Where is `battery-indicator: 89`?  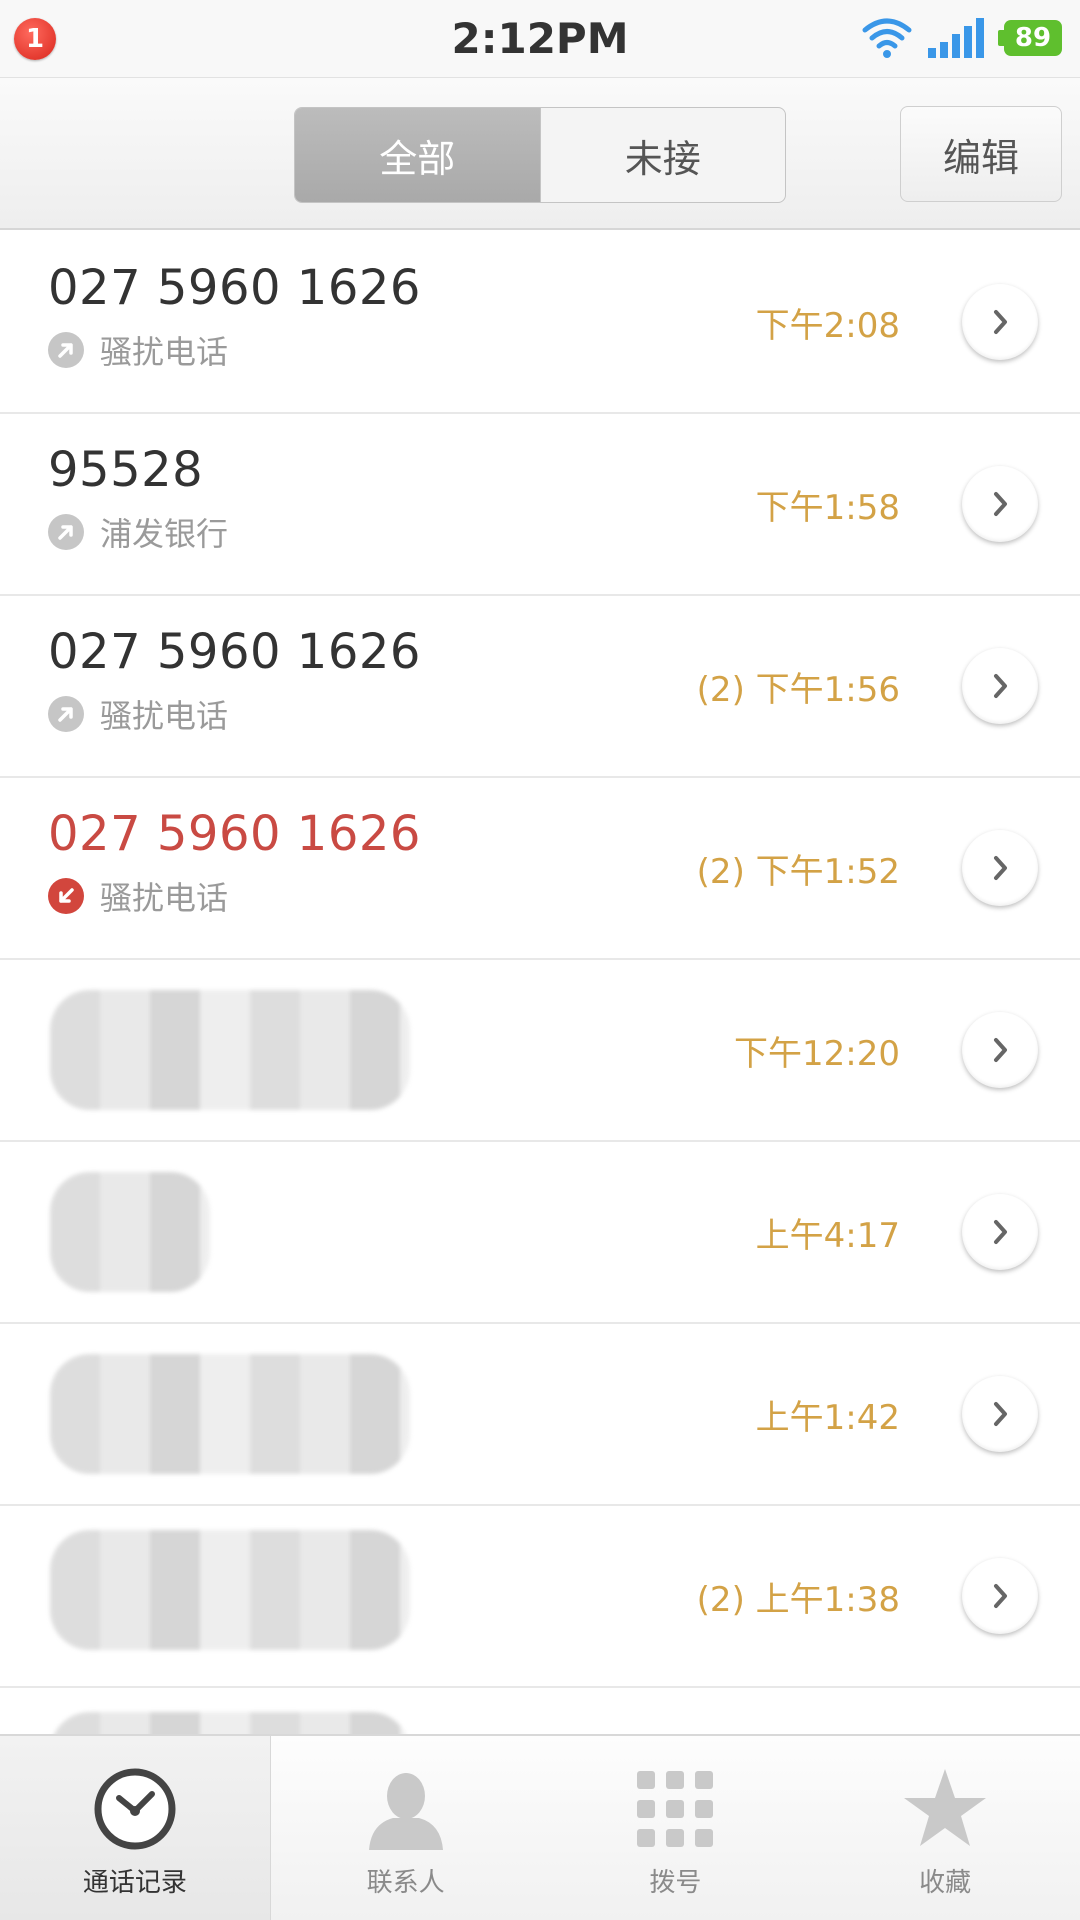
battery-indicator: 89 is located at coordinates (1033, 38).